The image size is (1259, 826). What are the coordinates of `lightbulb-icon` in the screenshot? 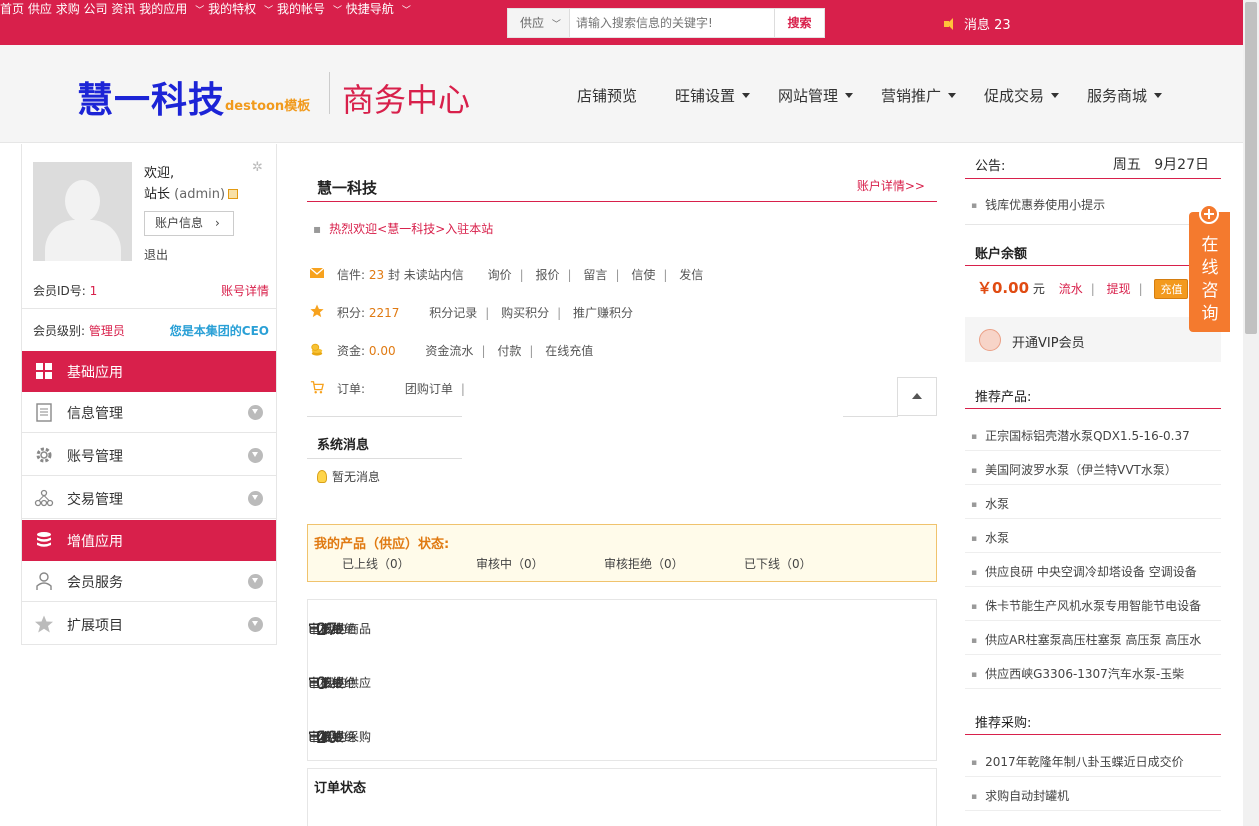 It's located at (322, 476).